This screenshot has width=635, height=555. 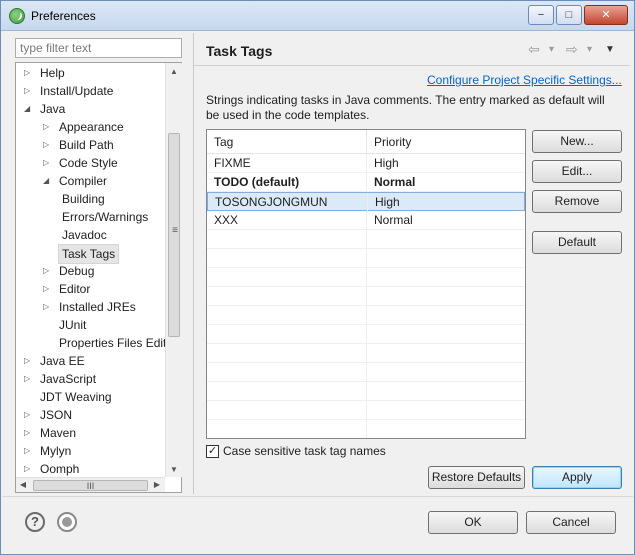 What do you see at coordinates (35, 522) in the screenshot?
I see `help-icon: ?` at bounding box center [35, 522].